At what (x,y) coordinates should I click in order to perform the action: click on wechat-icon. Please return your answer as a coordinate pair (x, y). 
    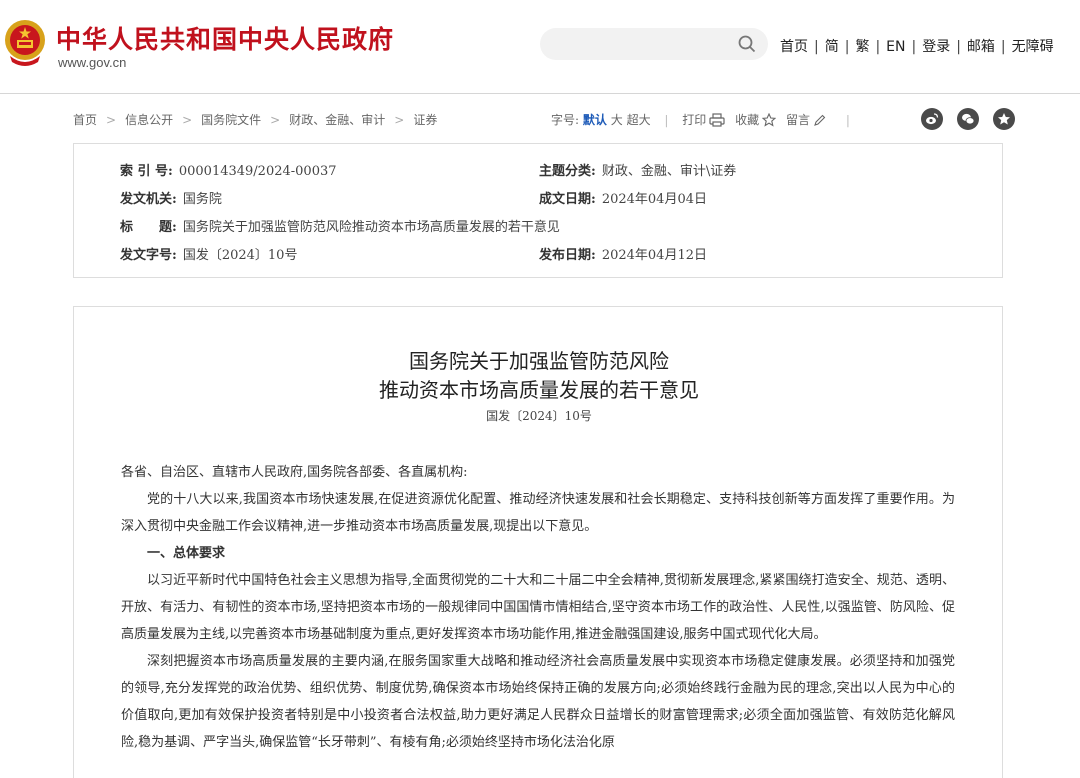
    Looking at the image, I should click on (967, 119).